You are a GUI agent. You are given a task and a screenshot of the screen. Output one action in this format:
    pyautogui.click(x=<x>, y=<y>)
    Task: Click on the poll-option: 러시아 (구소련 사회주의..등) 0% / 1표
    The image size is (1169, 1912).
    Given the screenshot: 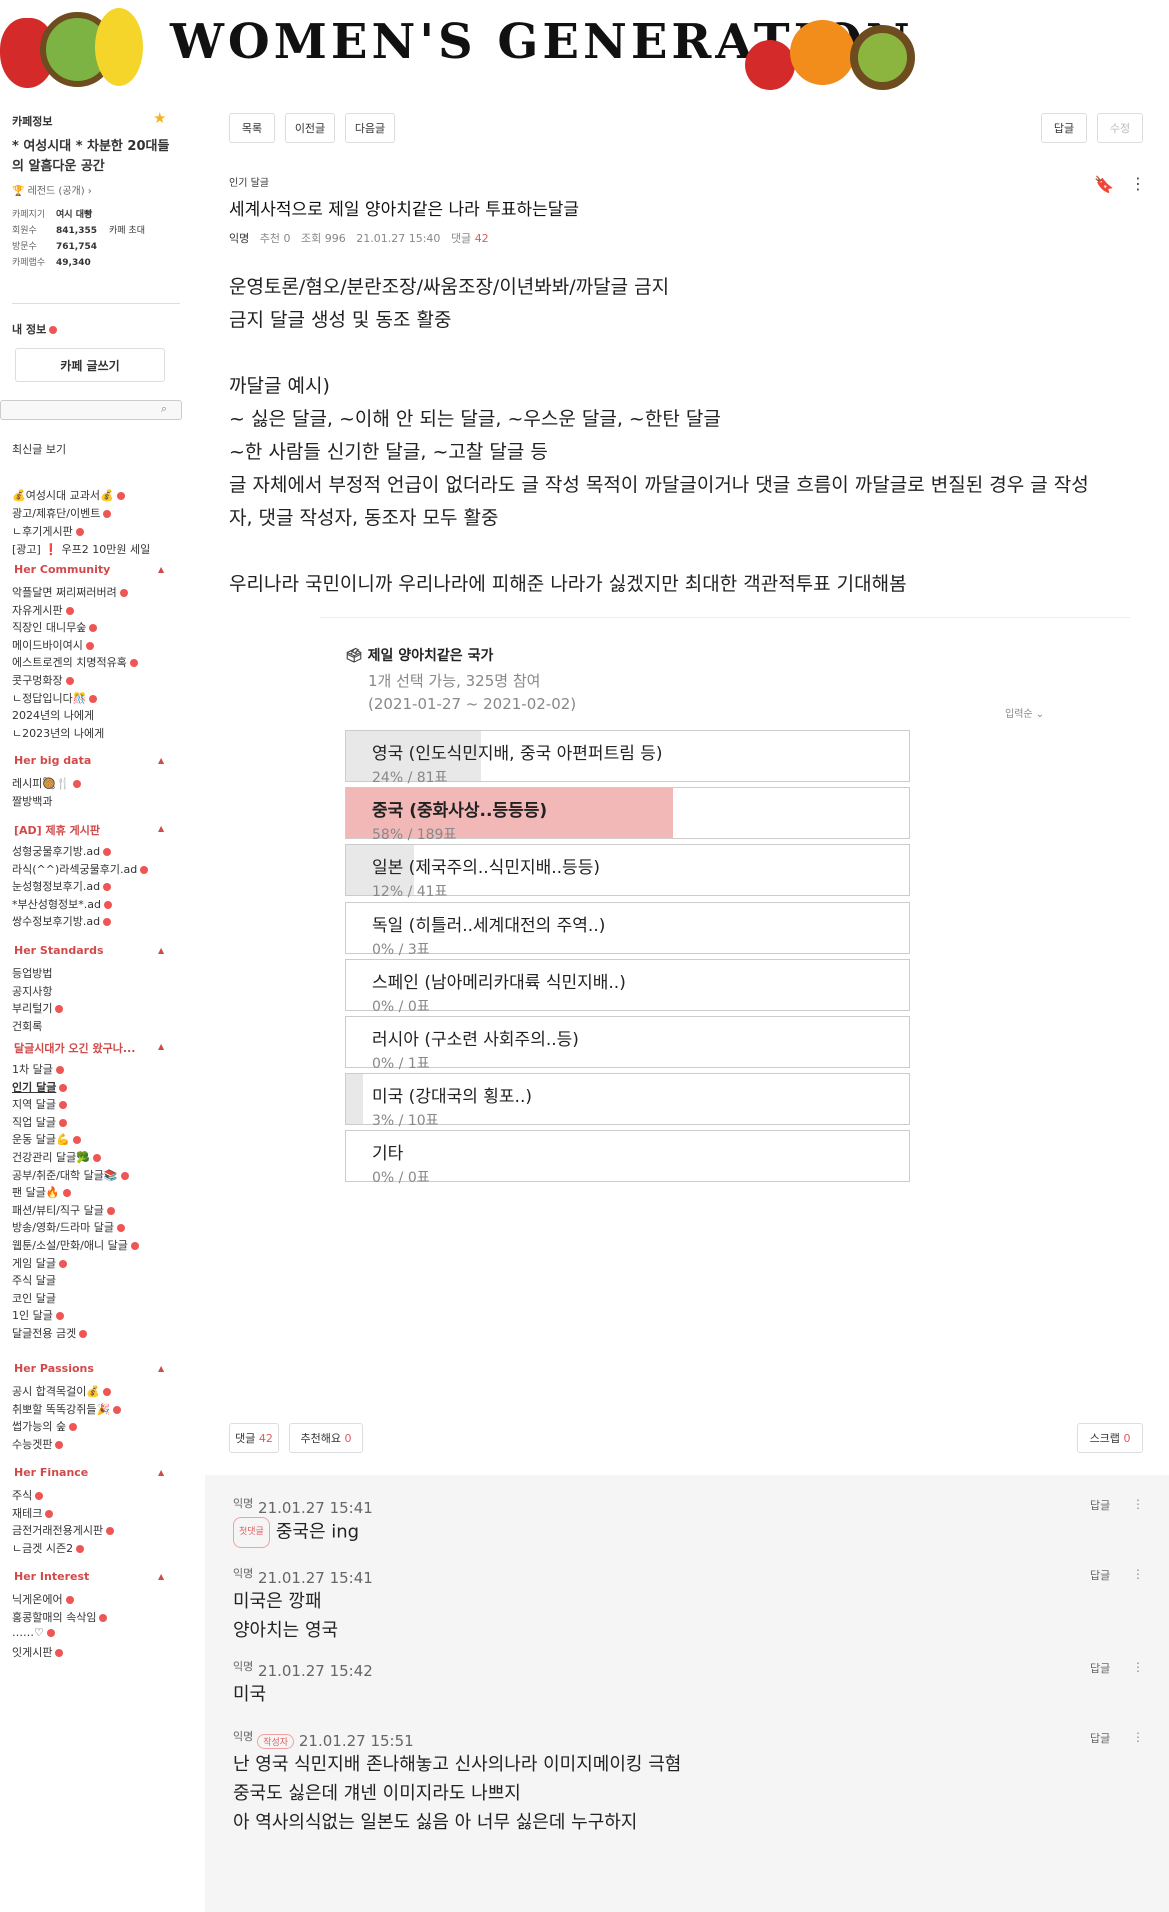 What is the action you would take?
    pyautogui.click(x=627, y=1044)
    